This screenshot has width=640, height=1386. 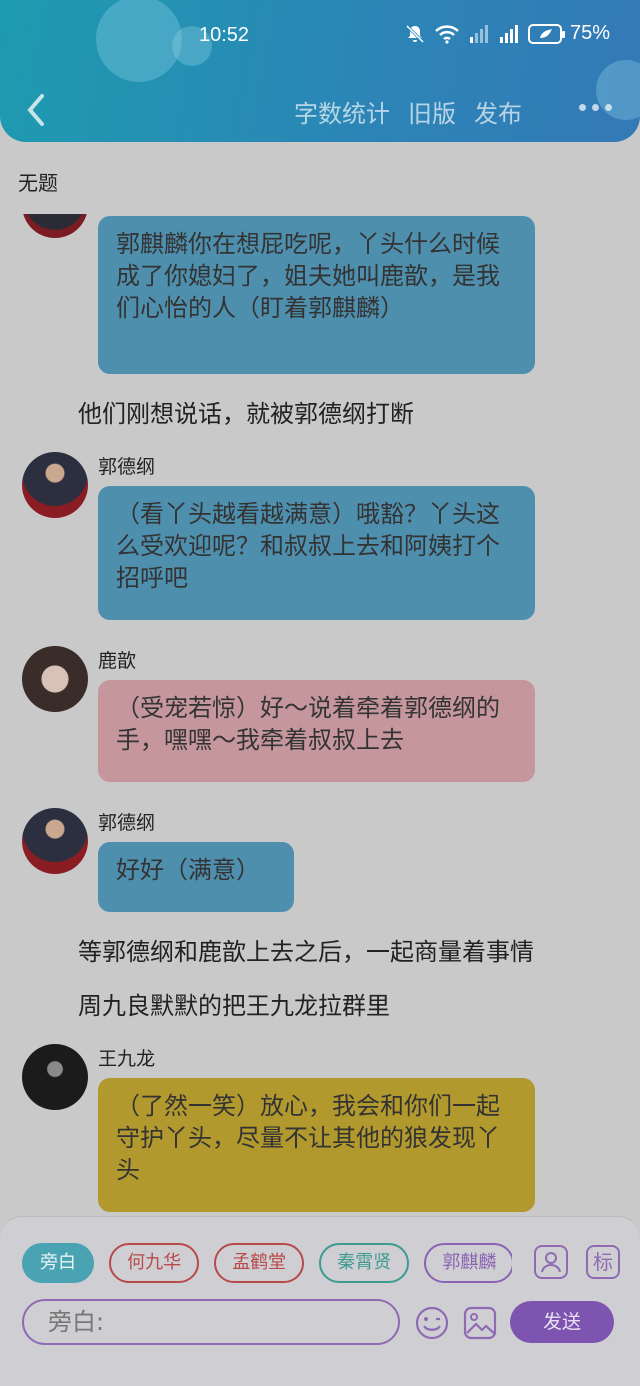 What do you see at coordinates (447, 34) in the screenshot?
I see `wifi-icon` at bounding box center [447, 34].